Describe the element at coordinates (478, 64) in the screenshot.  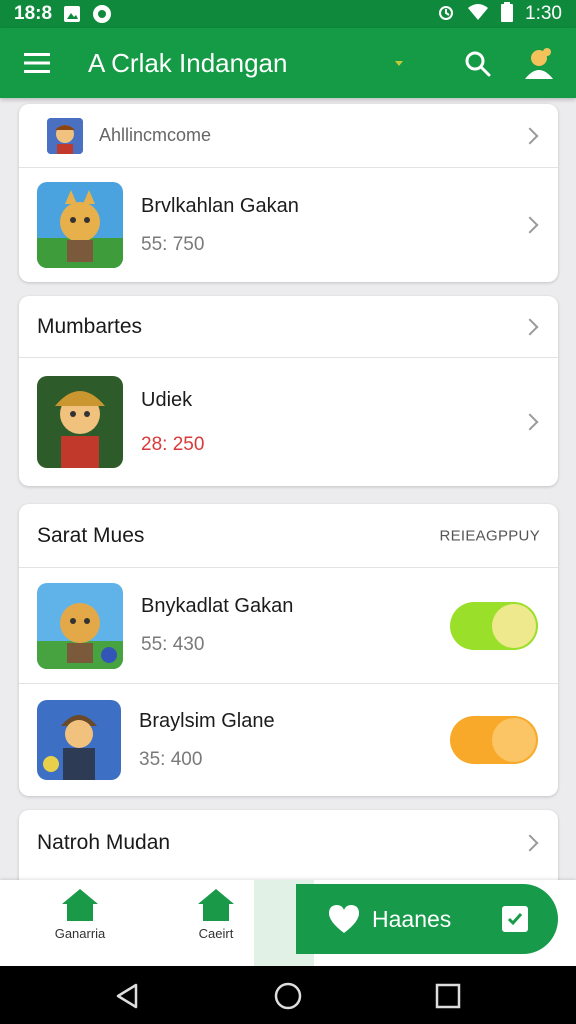
I see `search-icon` at that location.